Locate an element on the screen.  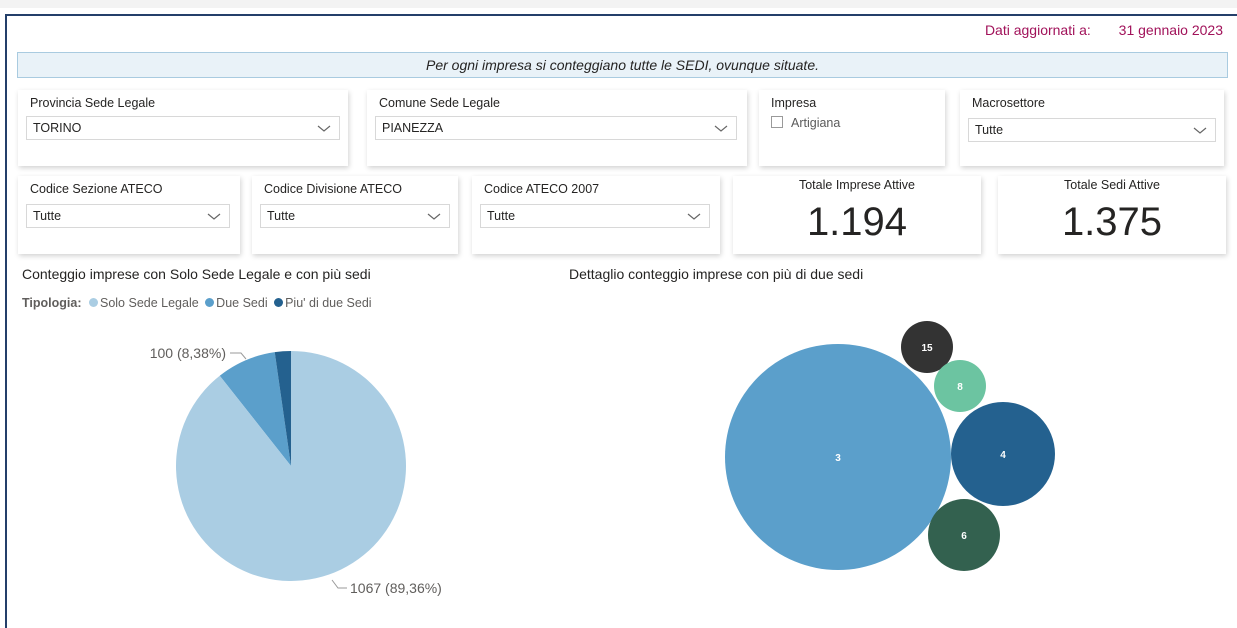
slicer-impresa-title: Impresa is located at coordinates (794, 103).